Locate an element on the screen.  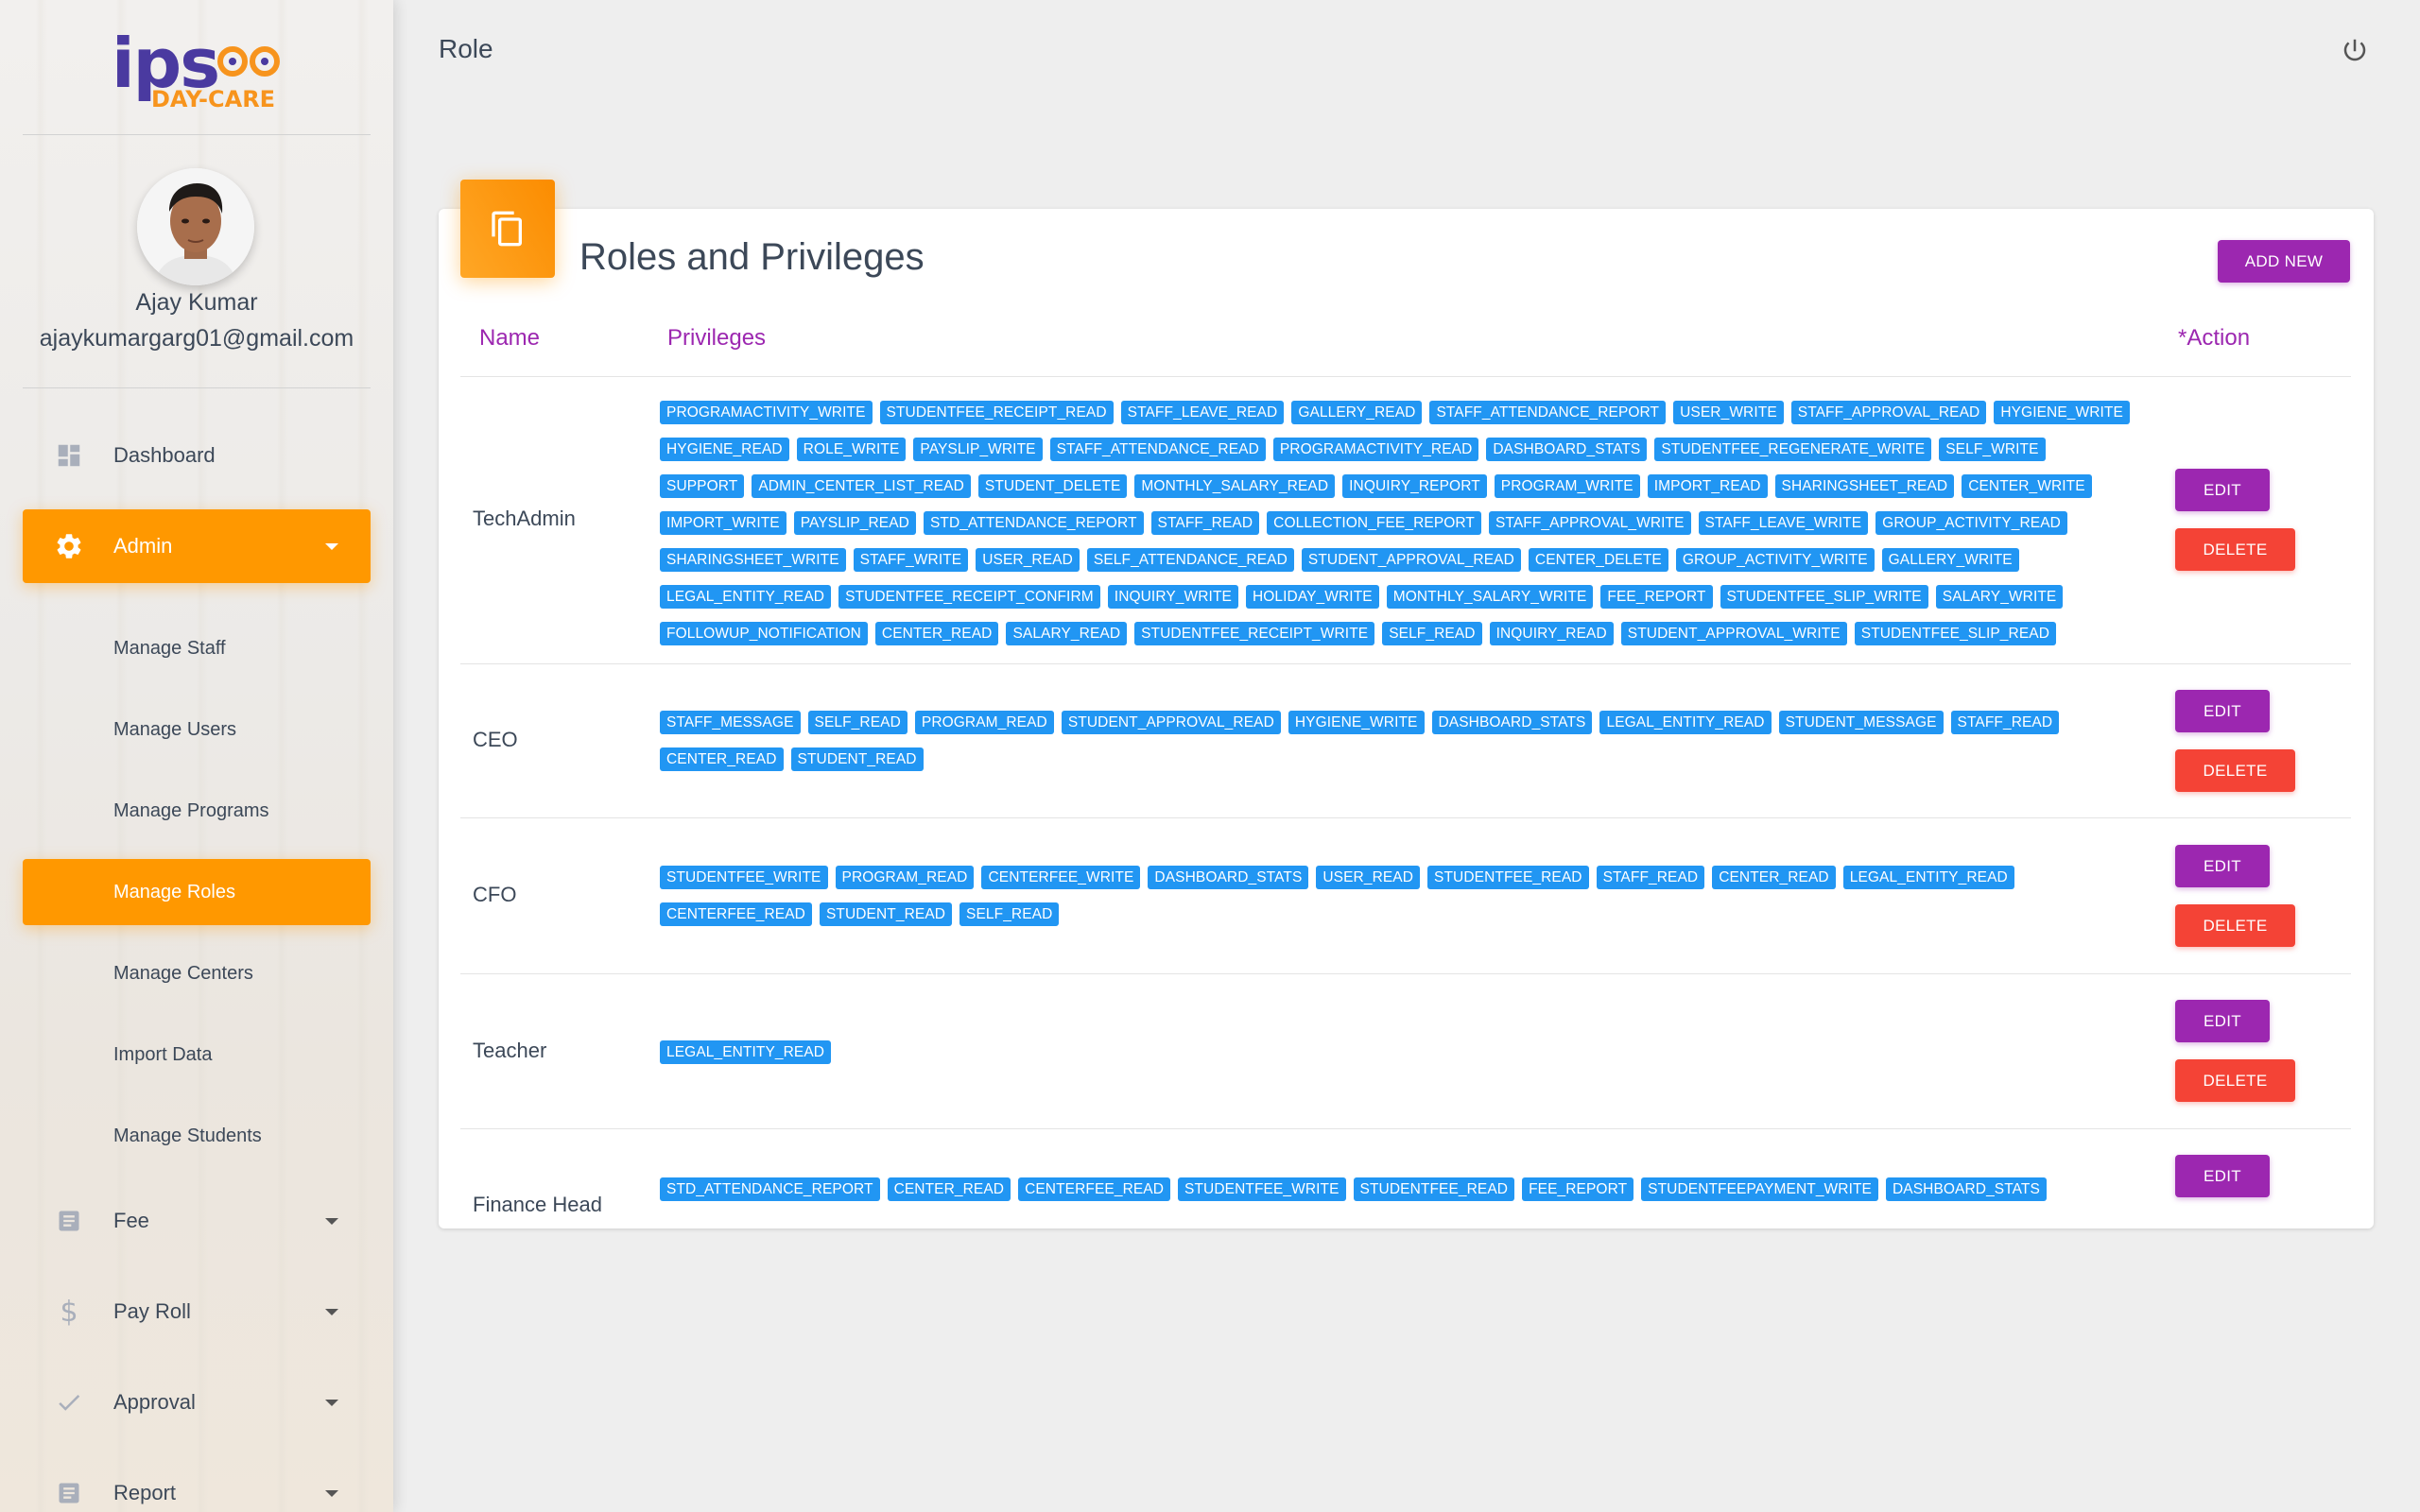
logo-container: ips DAY-CARE is located at coordinates (196, 70).